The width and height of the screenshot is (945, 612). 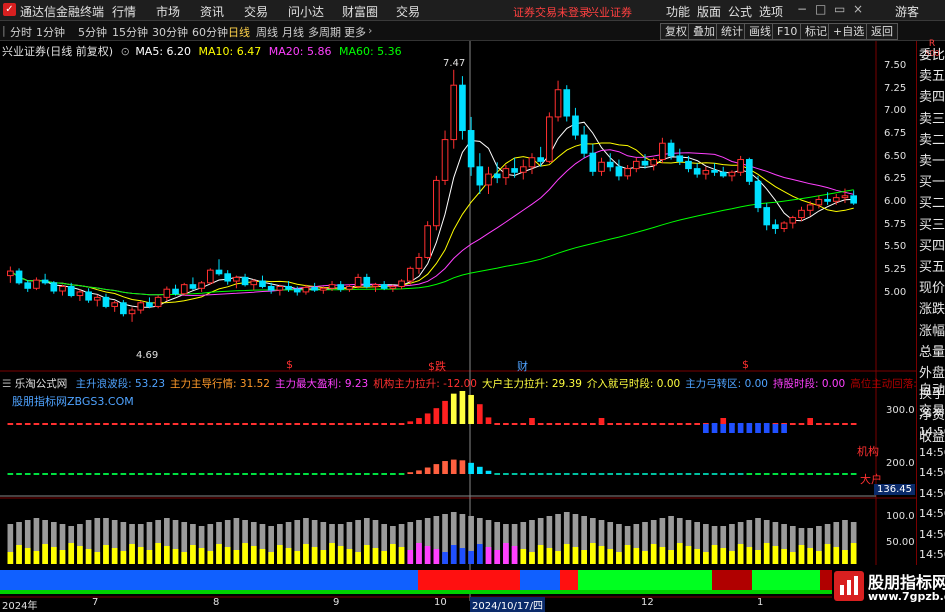 What do you see at coordinates (293, 32) in the screenshot?
I see `period-monthly: 月线` at bounding box center [293, 32].